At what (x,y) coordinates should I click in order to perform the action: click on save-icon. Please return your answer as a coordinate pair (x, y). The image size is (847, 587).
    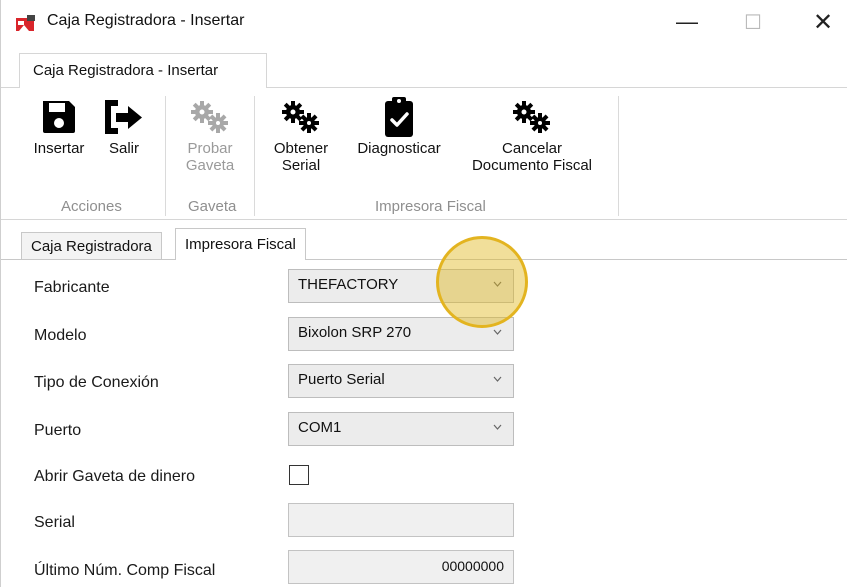
    Looking at the image, I should click on (59, 117).